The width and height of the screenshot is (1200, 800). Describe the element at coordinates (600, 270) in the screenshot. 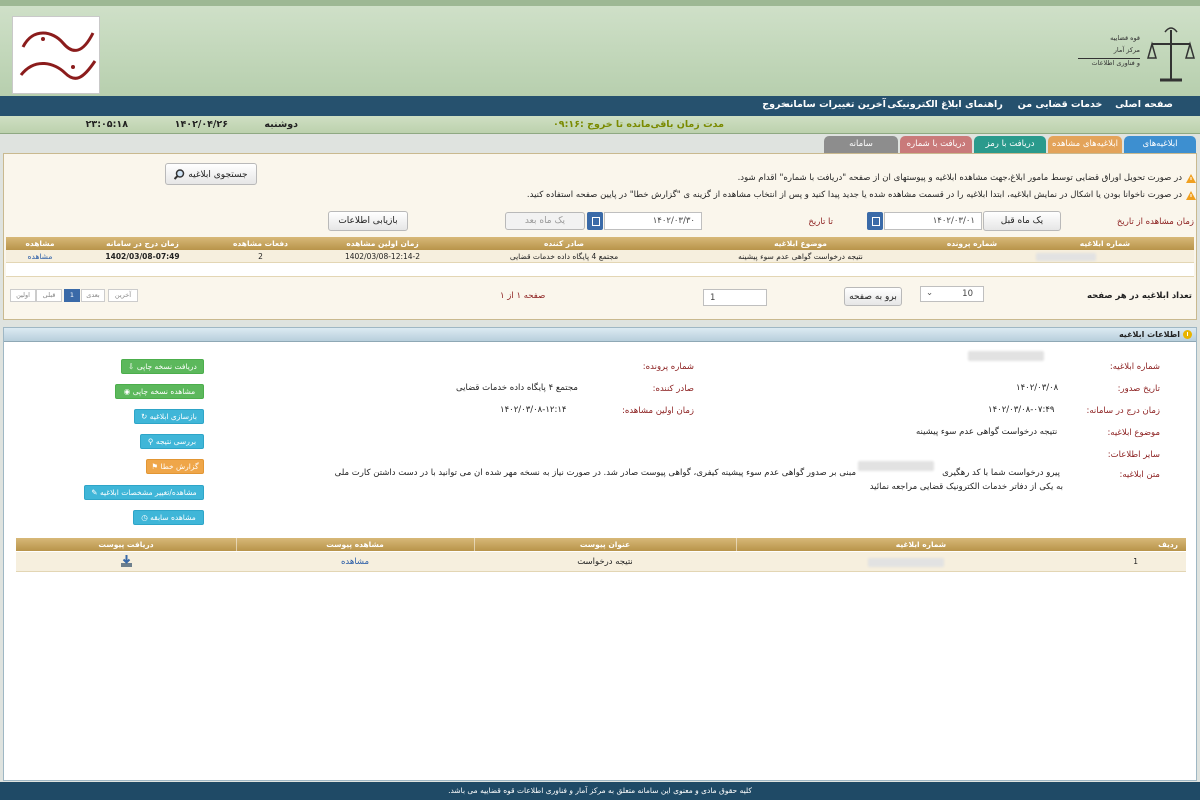

I see `table-empty-area` at that location.